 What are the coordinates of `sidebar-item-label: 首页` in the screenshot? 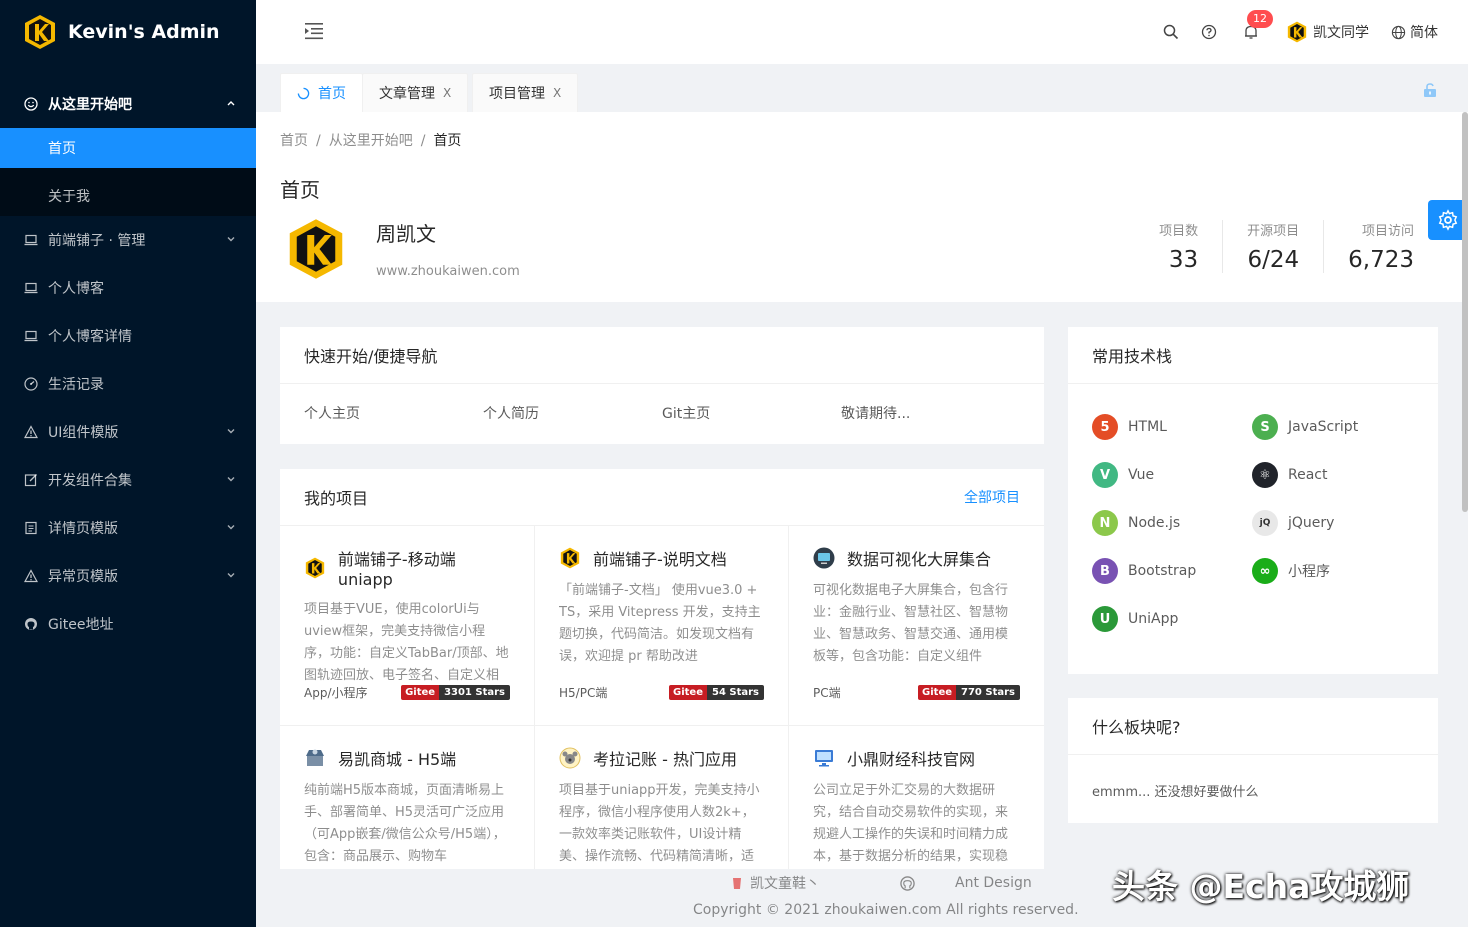 It's located at (62, 149).